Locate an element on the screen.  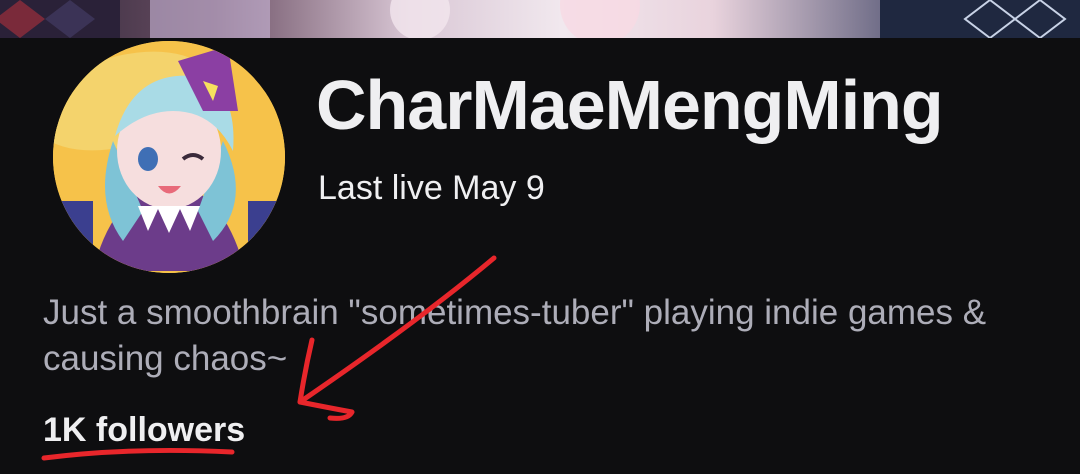
channel-banner is located at coordinates (540, 19).